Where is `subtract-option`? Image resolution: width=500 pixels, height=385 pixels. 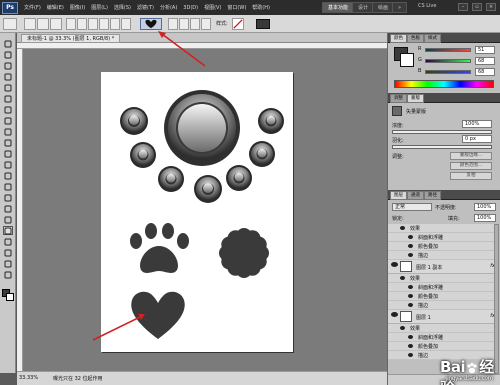 subtract-option is located at coordinates (184, 24).